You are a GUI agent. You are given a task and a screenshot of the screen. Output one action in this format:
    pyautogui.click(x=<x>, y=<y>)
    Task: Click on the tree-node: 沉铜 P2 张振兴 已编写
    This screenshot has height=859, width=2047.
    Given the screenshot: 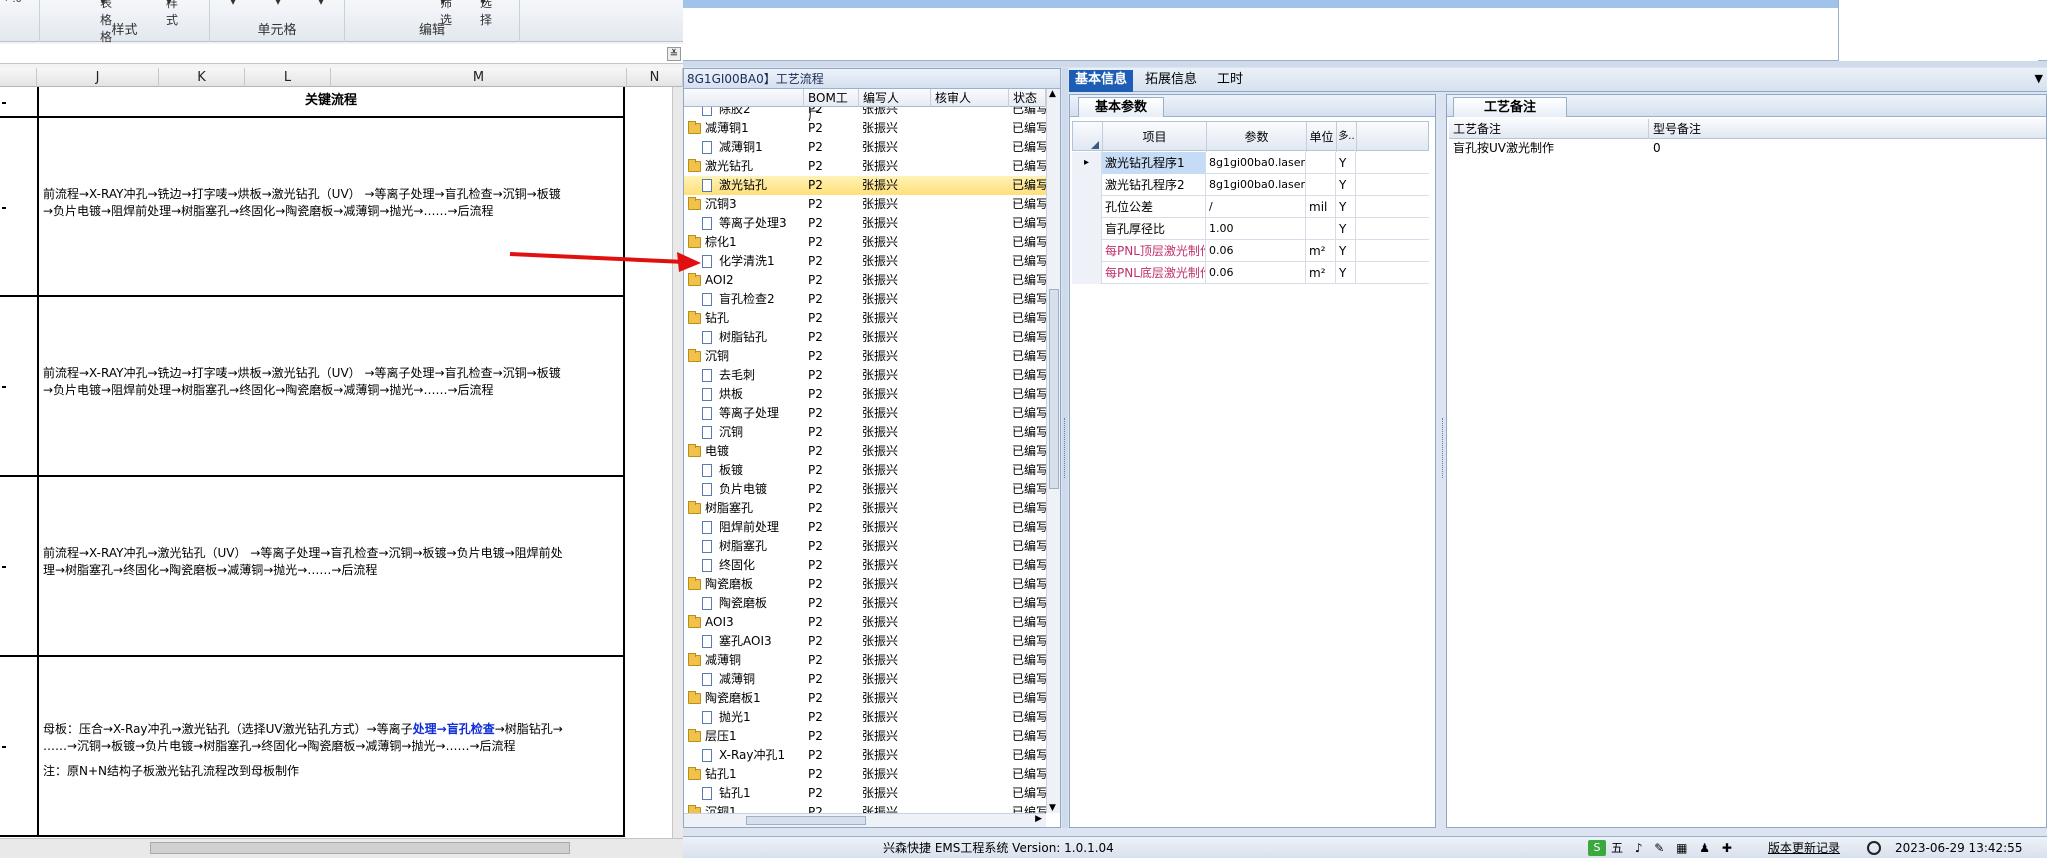 What is the action you would take?
    pyautogui.click(x=865, y=432)
    